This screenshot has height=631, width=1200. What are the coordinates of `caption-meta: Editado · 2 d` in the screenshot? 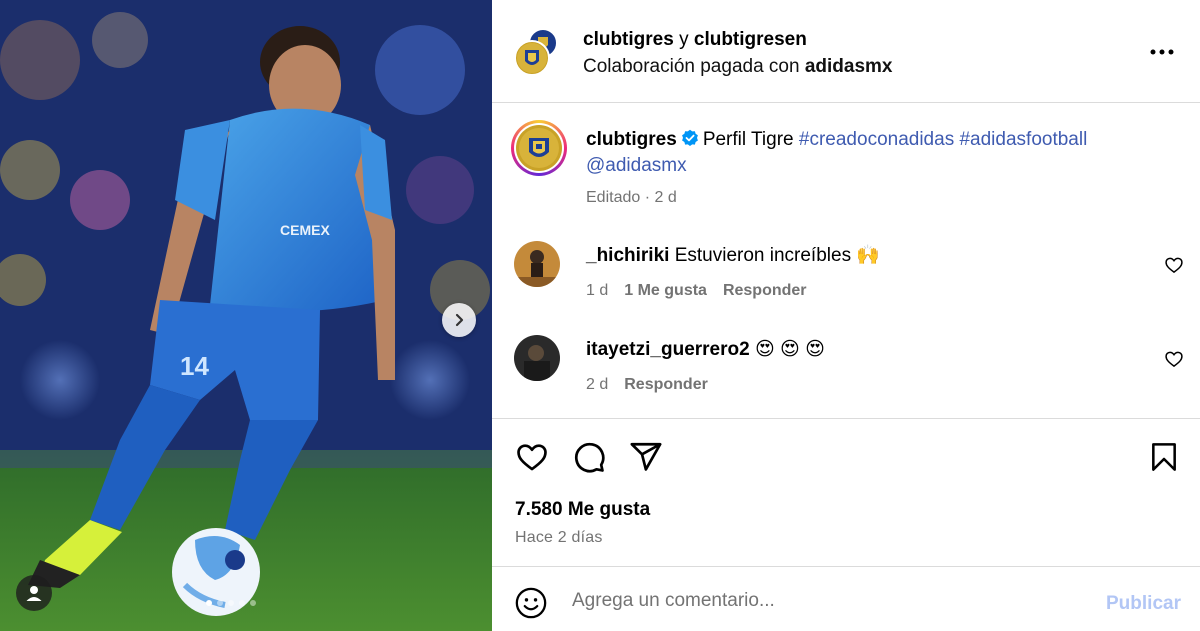 It's located at (631, 198).